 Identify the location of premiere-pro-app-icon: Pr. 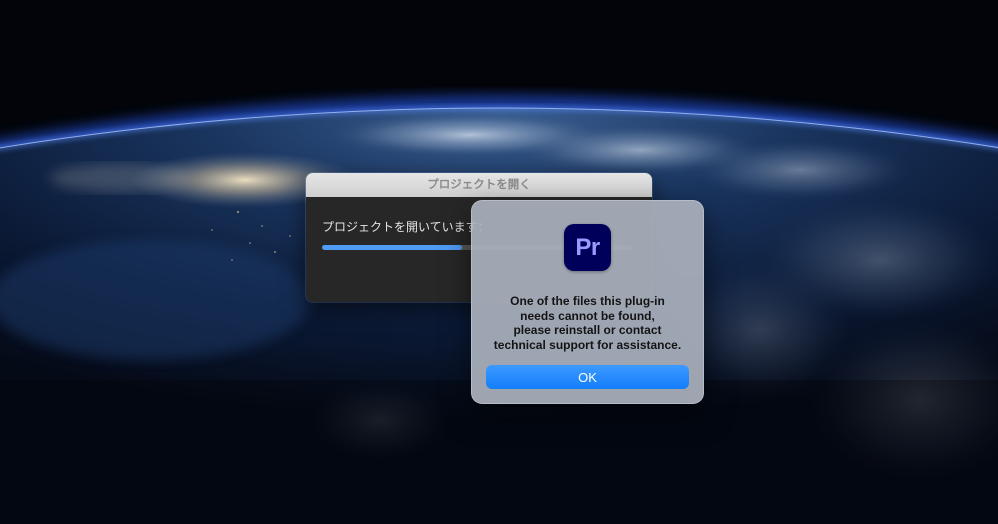
(587, 247).